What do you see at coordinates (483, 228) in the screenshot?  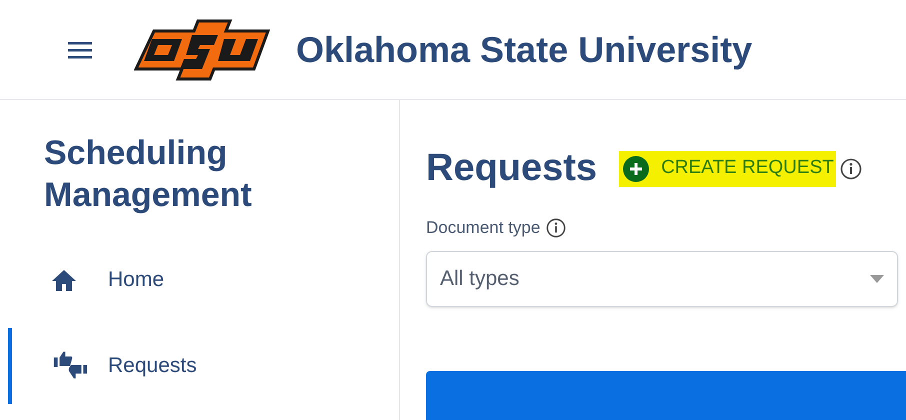 I see `field-label: Document type` at bounding box center [483, 228].